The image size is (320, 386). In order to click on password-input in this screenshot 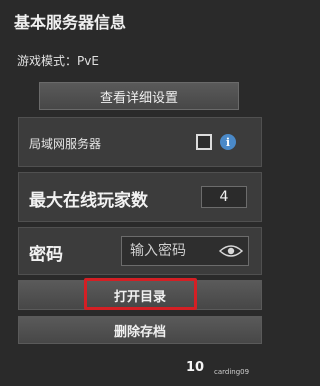, I will do `click(169, 251)`.